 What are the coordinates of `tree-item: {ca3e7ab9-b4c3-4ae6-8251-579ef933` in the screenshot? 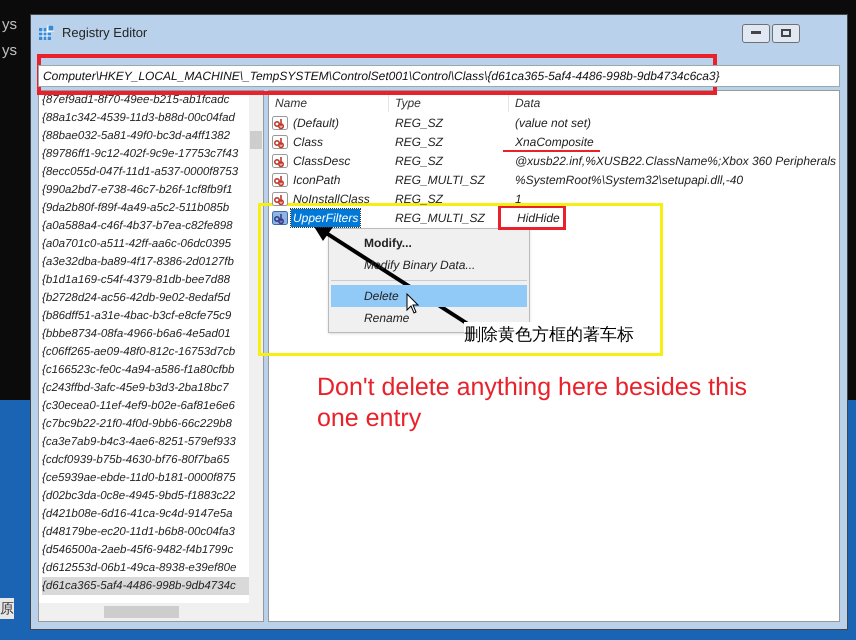 It's located at (145, 442).